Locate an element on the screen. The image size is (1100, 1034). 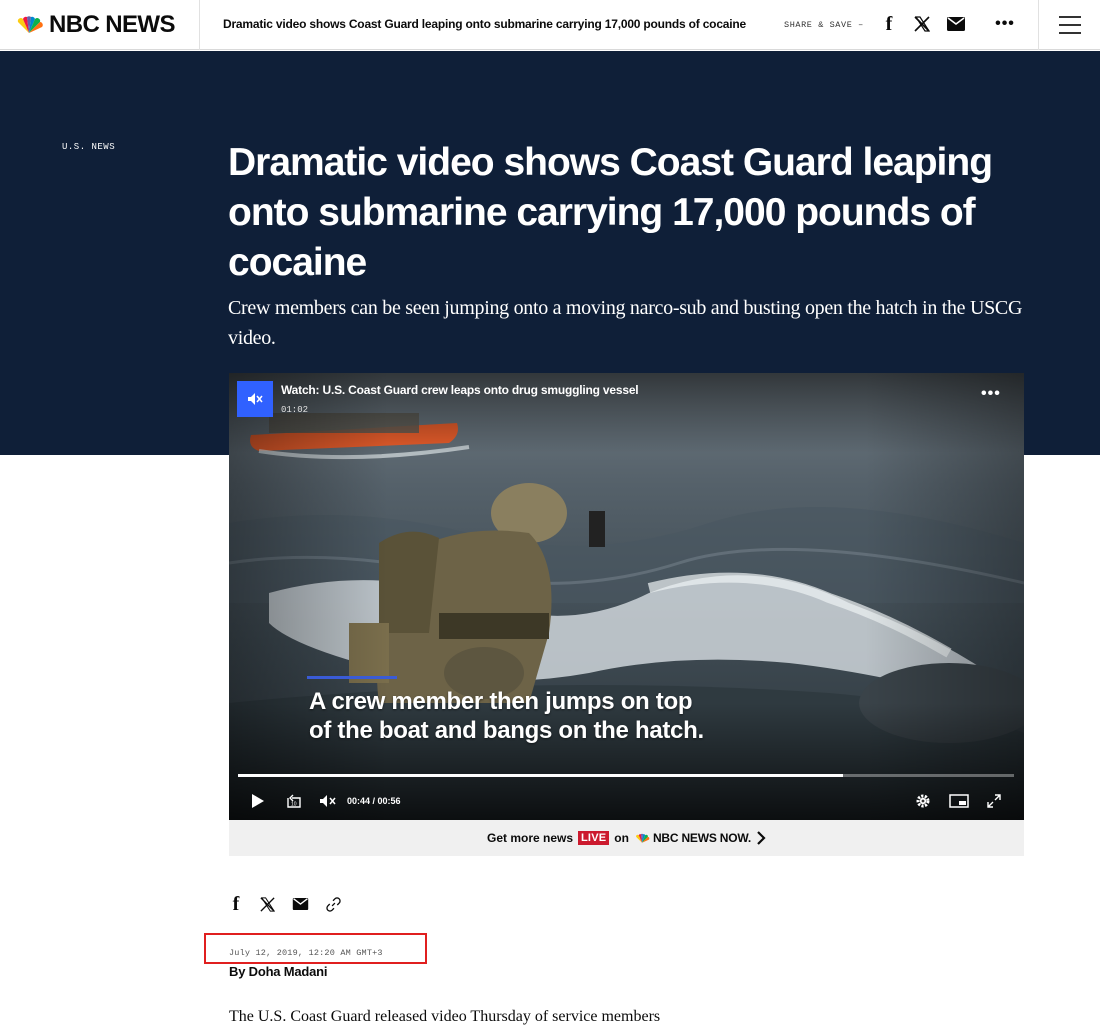
byline-author-link: Doha Madani is located at coordinates (288, 971).